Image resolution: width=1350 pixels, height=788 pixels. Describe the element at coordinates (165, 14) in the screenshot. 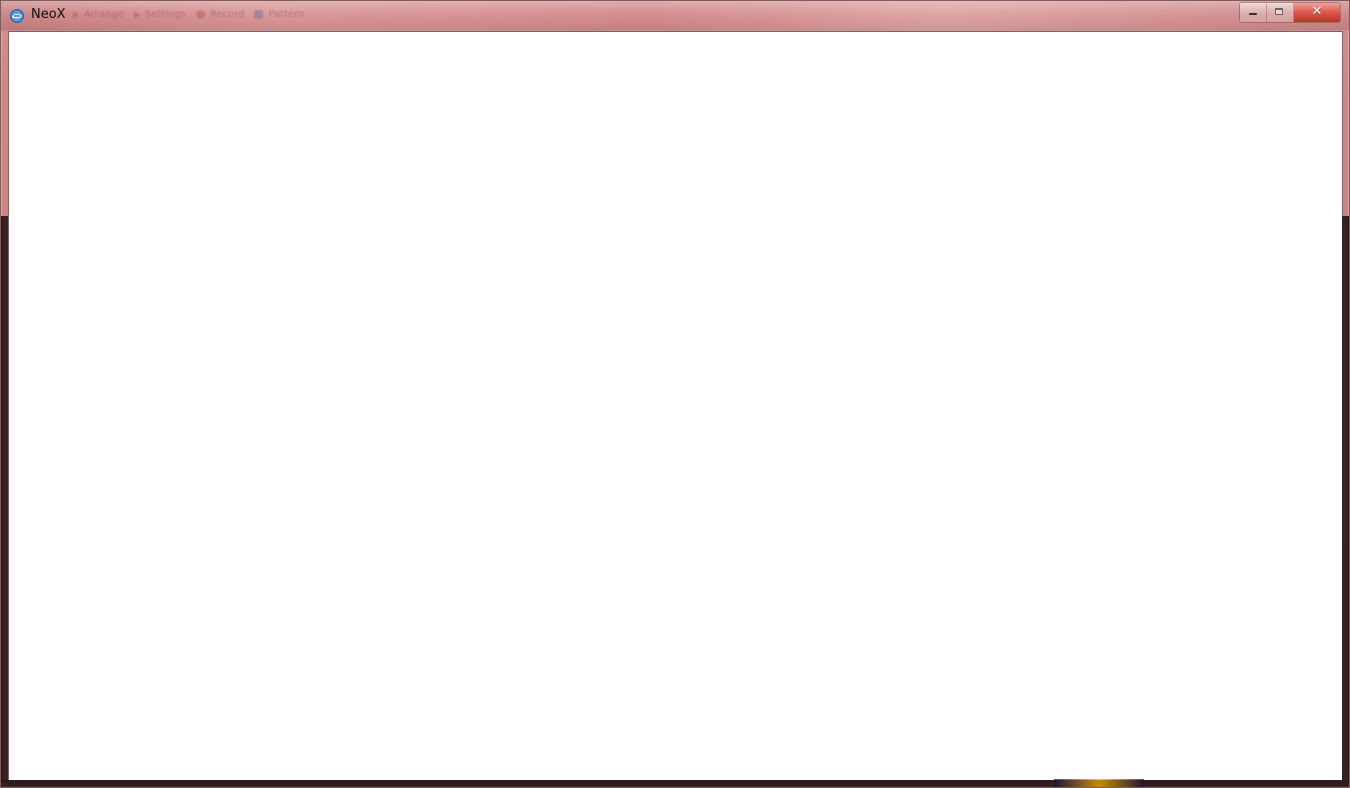

I see `toolbar-item-label: Settings` at that location.